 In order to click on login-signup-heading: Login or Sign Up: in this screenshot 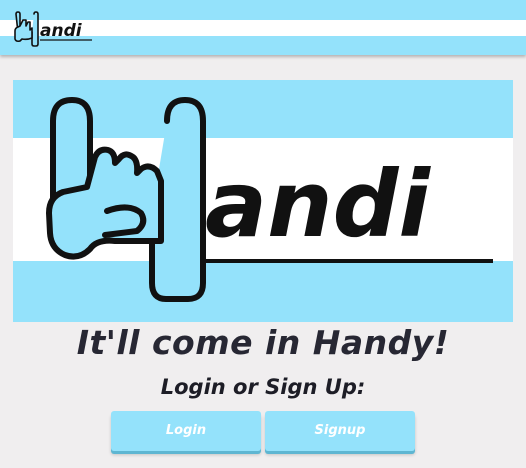, I will do `click(263, 387)`.